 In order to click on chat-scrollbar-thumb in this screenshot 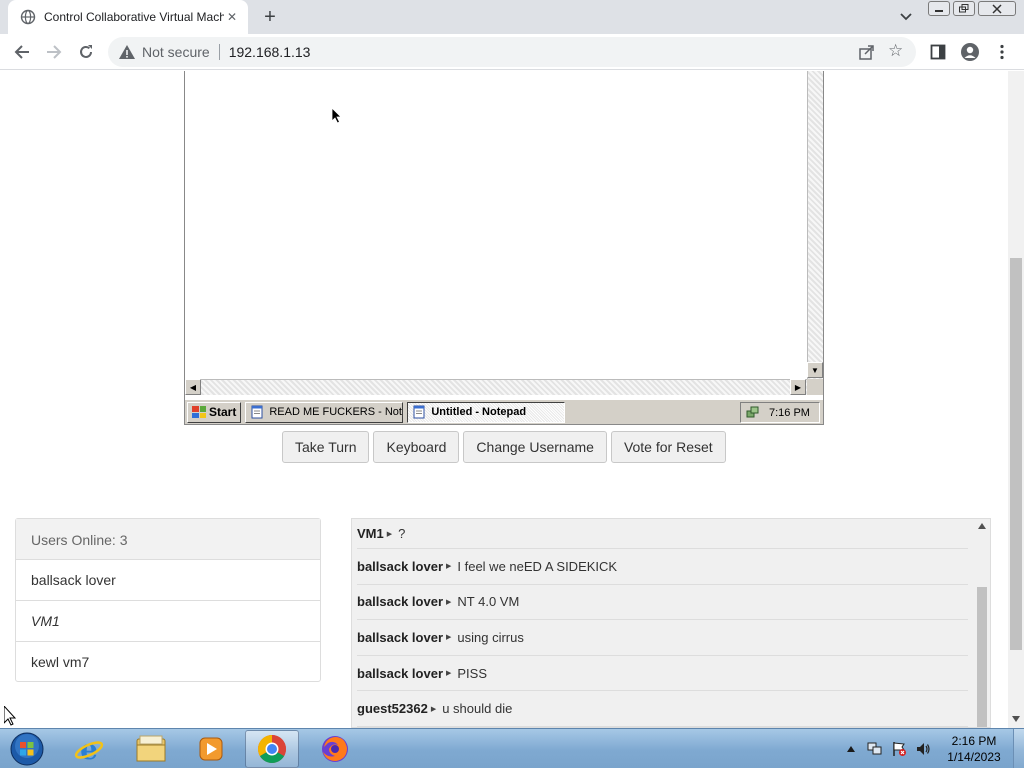, I will do `click(982, 657)`.